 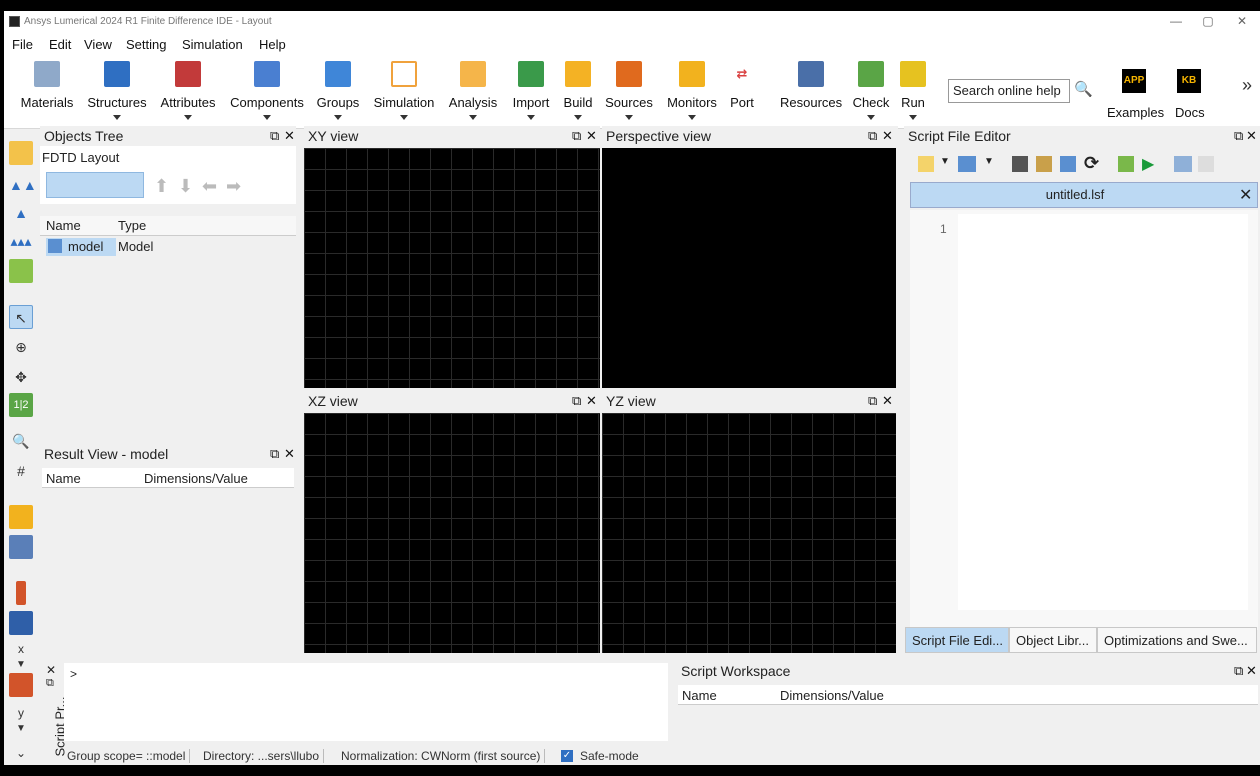 What do you see at coordinates (1103, 412) in the screenshot?
I see `code-editor` at bounding box center [1103, 412].